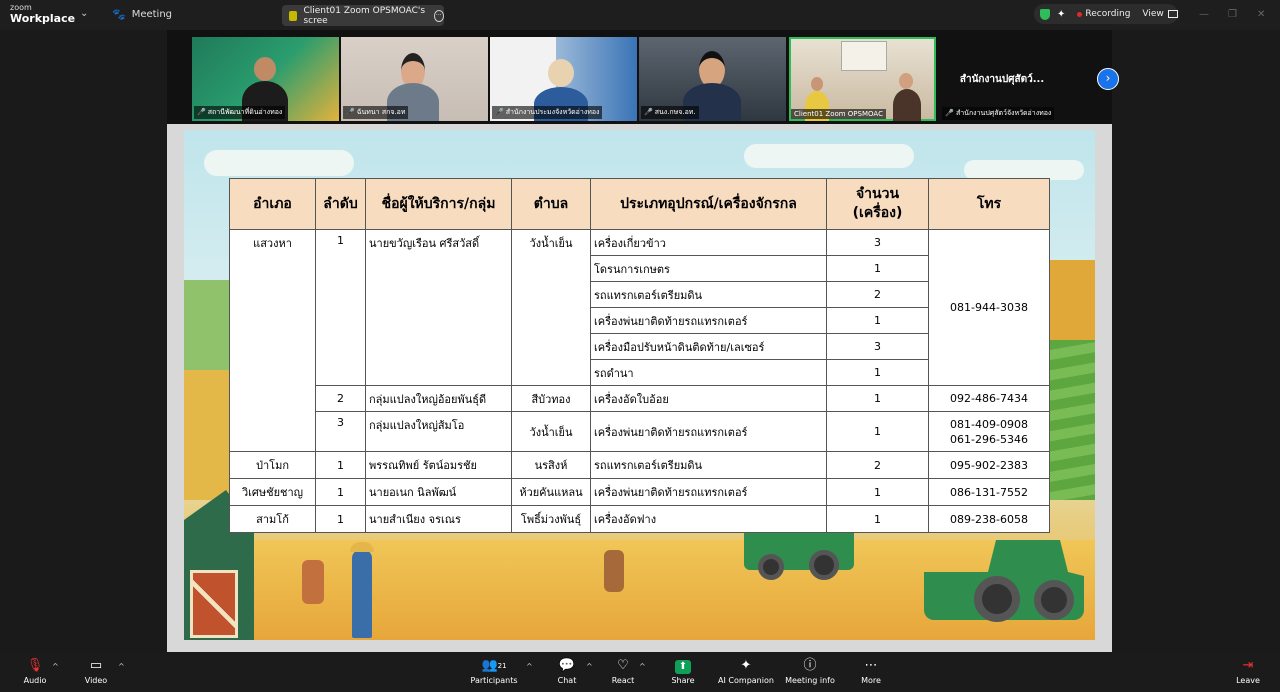 The width and height of the screenshot is (1280, 692). What do you see at coordinates (96, 673) in the screenshot?
I see `video-button: ▭ Video` at bounding box center [96, 673].